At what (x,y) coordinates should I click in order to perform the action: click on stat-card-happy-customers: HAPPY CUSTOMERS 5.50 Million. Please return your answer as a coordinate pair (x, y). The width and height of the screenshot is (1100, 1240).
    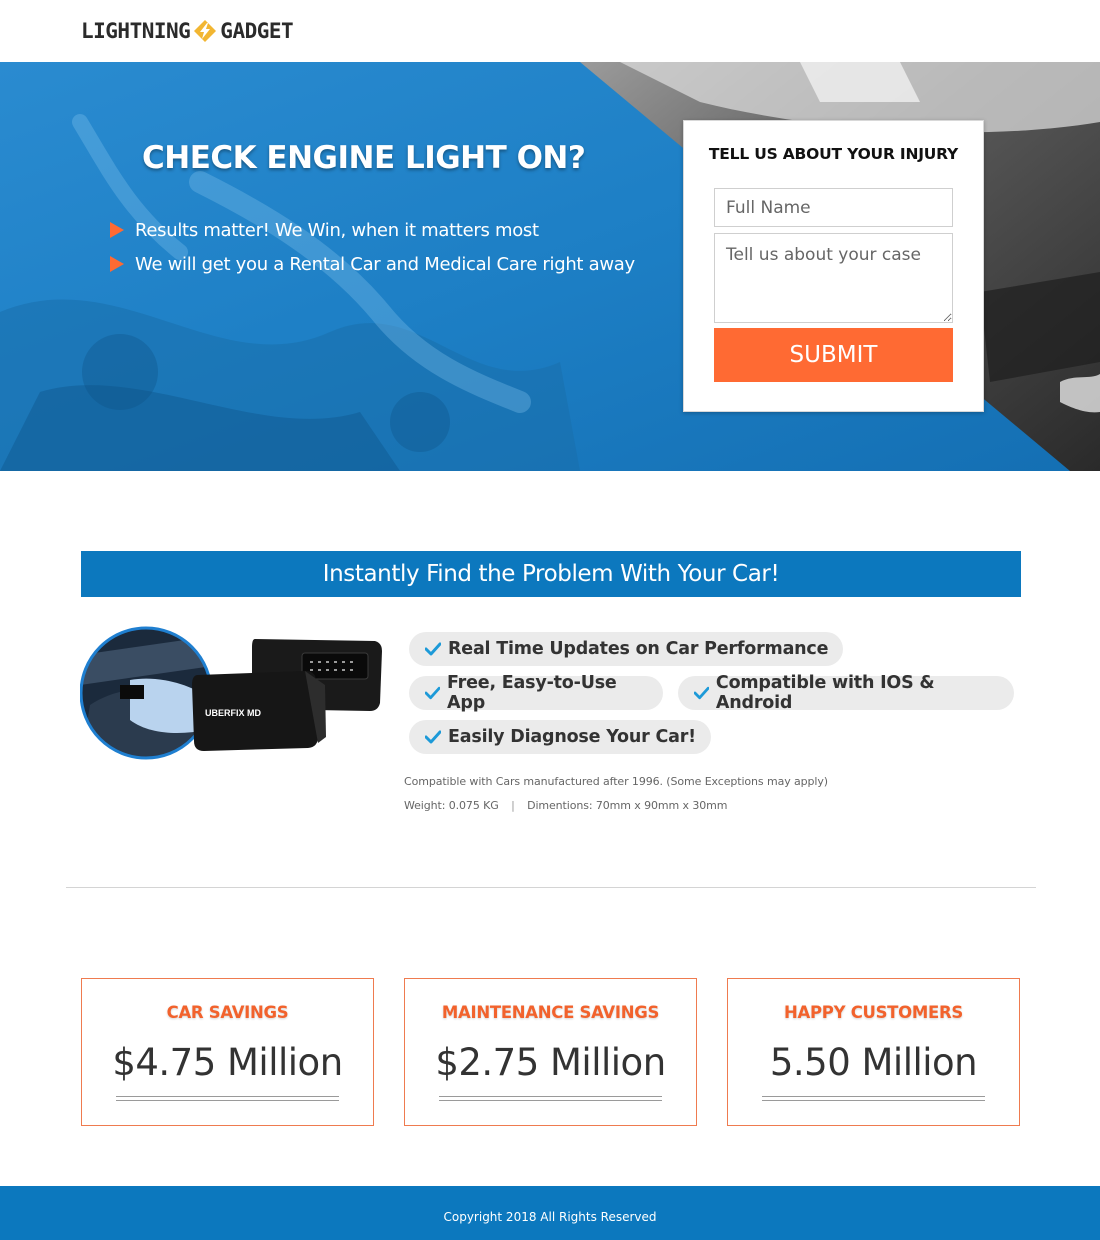
    Looking at the image, I should click on (873, 1052).